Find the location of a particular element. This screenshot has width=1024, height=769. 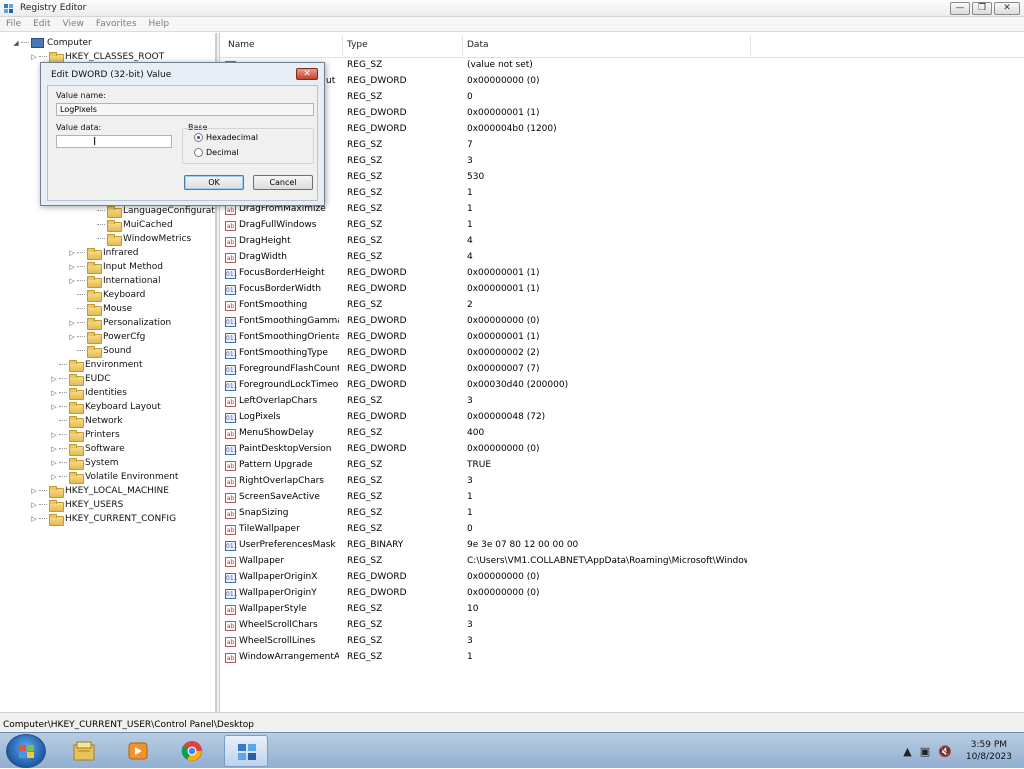

menu-edit: Edit is located at coordinates (41, 24).